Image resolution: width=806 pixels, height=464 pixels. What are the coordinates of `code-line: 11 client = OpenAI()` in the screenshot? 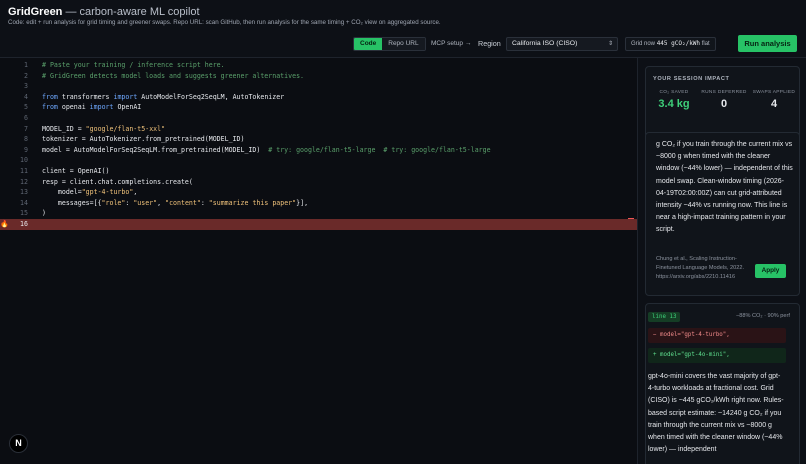 It's located at (318, 171).